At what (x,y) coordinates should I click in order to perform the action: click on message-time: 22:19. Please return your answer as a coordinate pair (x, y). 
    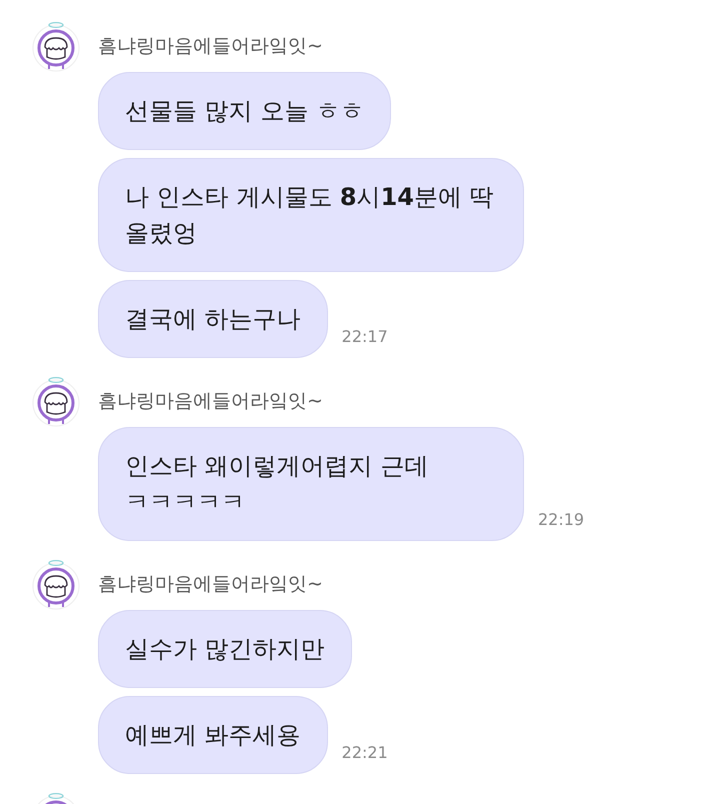
    Looking at the image, I should click on (561, 519).